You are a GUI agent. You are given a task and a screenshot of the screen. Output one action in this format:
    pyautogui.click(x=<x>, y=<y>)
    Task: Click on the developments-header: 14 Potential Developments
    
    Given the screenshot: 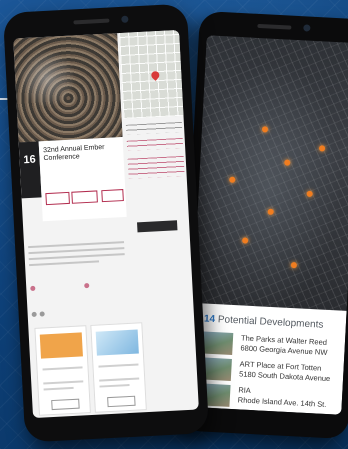 What is the action you would take?
    pyautogui.click(x=264, y=321)
    